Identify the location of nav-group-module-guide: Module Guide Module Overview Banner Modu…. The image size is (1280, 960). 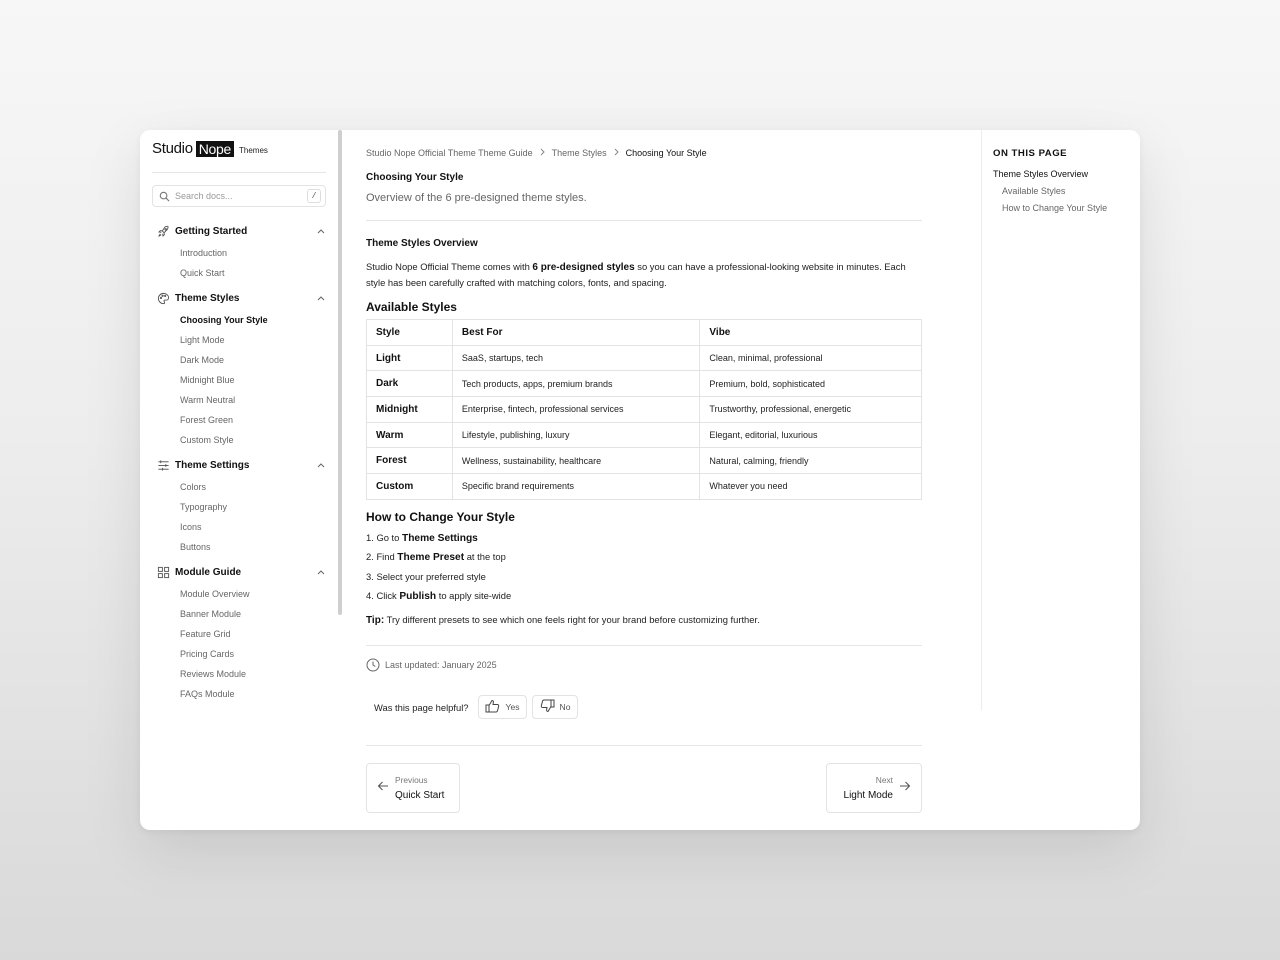
(241, 634).